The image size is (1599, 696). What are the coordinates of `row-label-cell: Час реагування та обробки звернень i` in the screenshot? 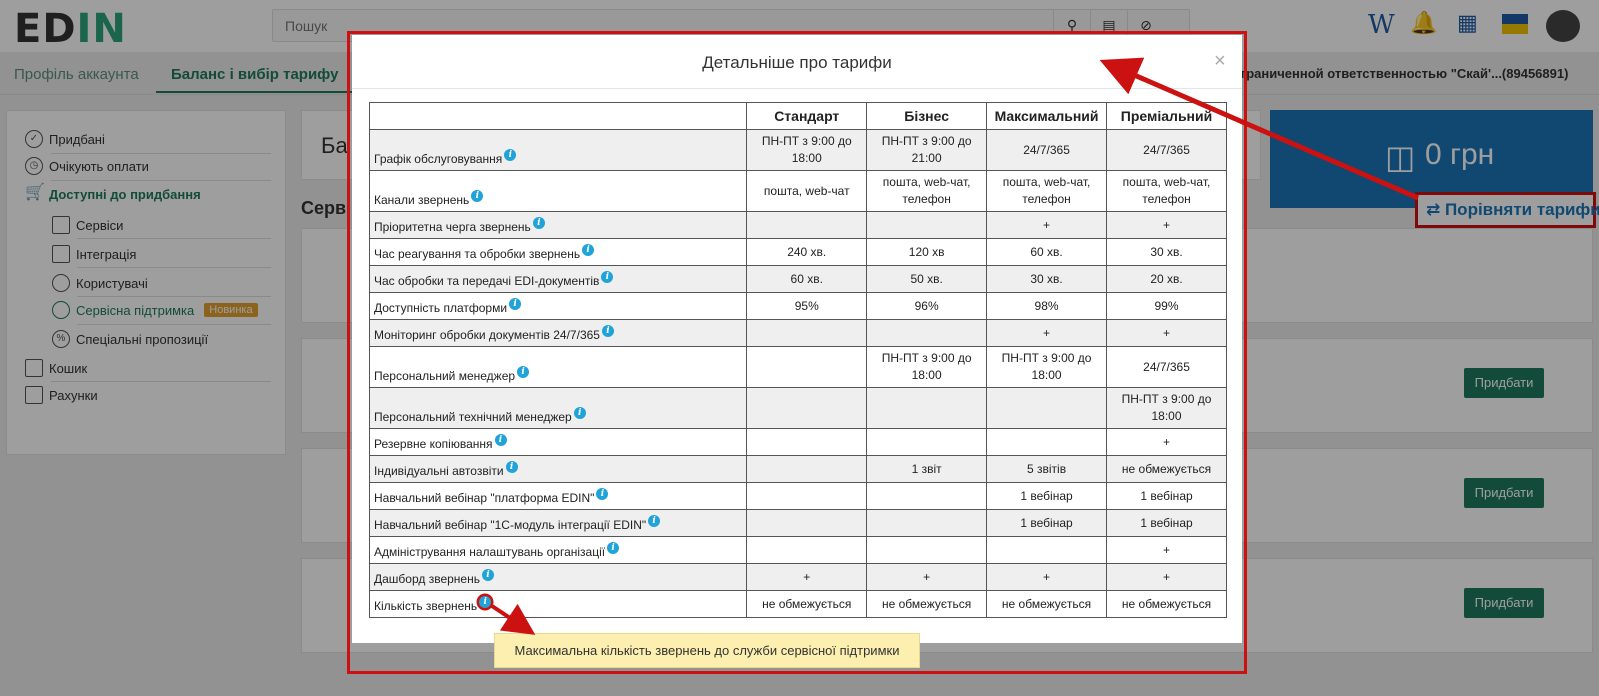 It's located at (558, 252).